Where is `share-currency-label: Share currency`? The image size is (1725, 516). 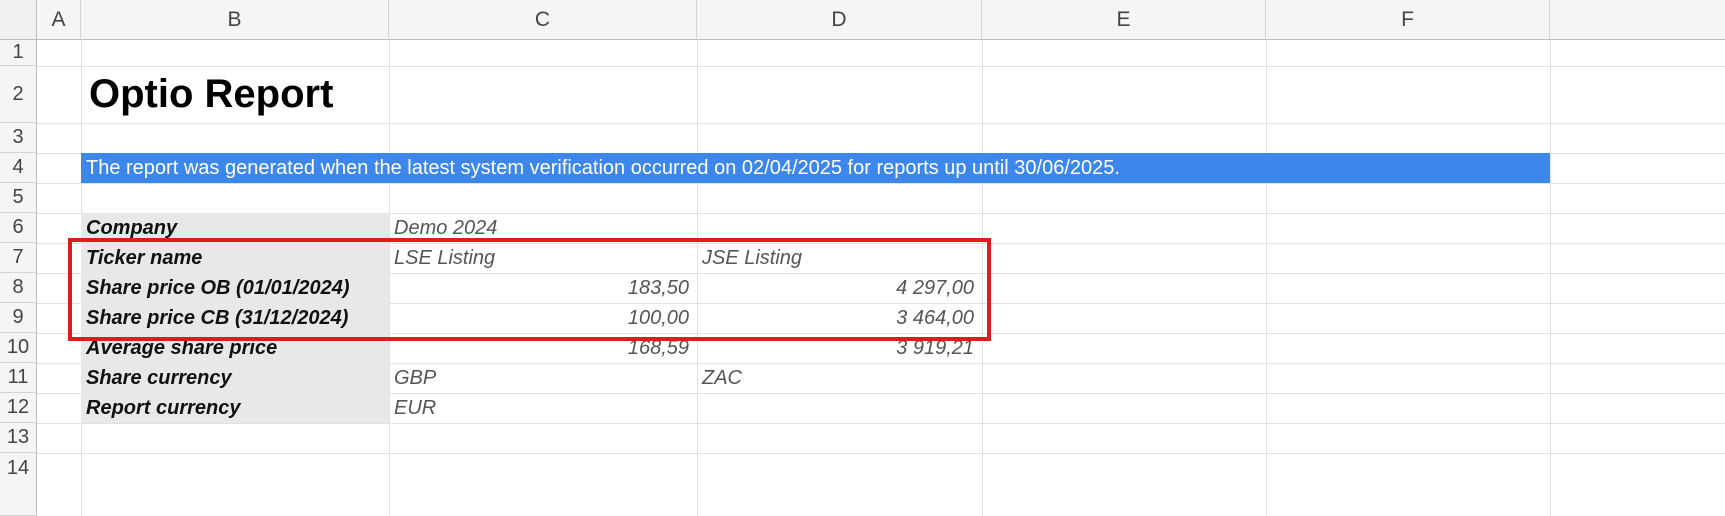
share-currency-label: Share currency is located at coordinates (235, 378).